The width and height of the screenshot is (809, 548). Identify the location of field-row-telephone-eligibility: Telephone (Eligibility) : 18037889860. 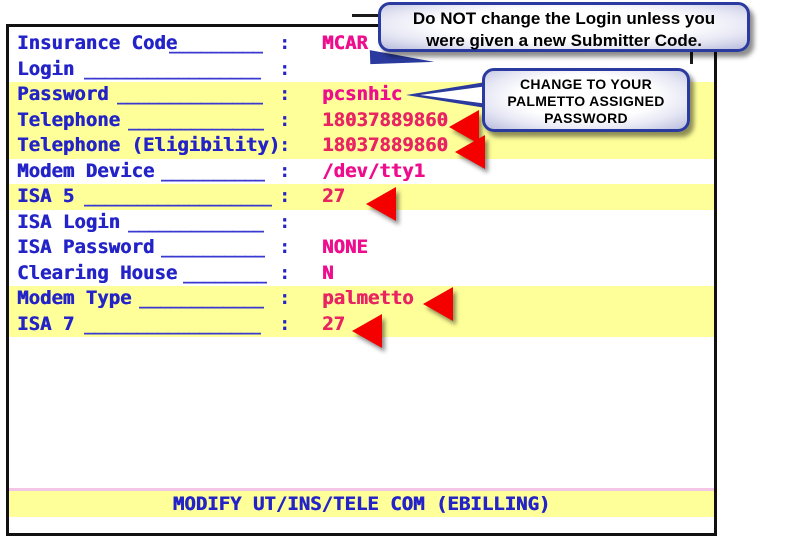
(361, 146).